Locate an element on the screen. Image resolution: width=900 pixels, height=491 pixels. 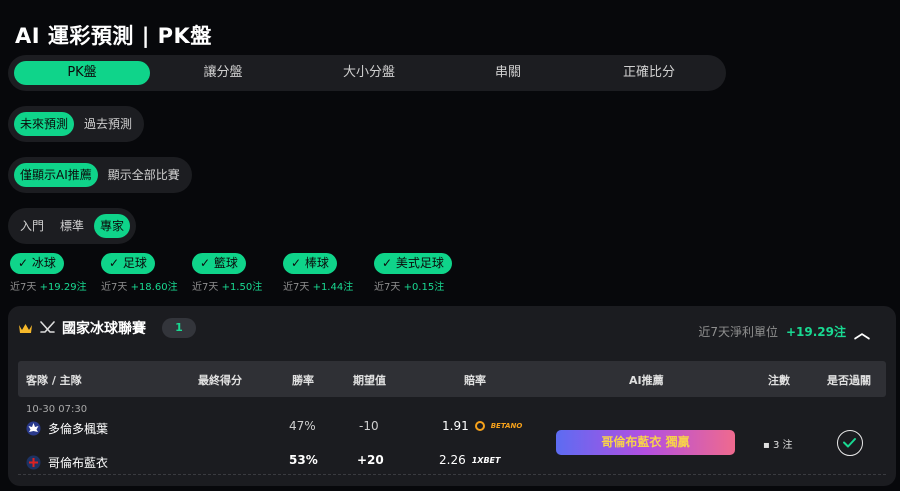
blue-jackets-logo-icon is located at coordinates (33, 462).